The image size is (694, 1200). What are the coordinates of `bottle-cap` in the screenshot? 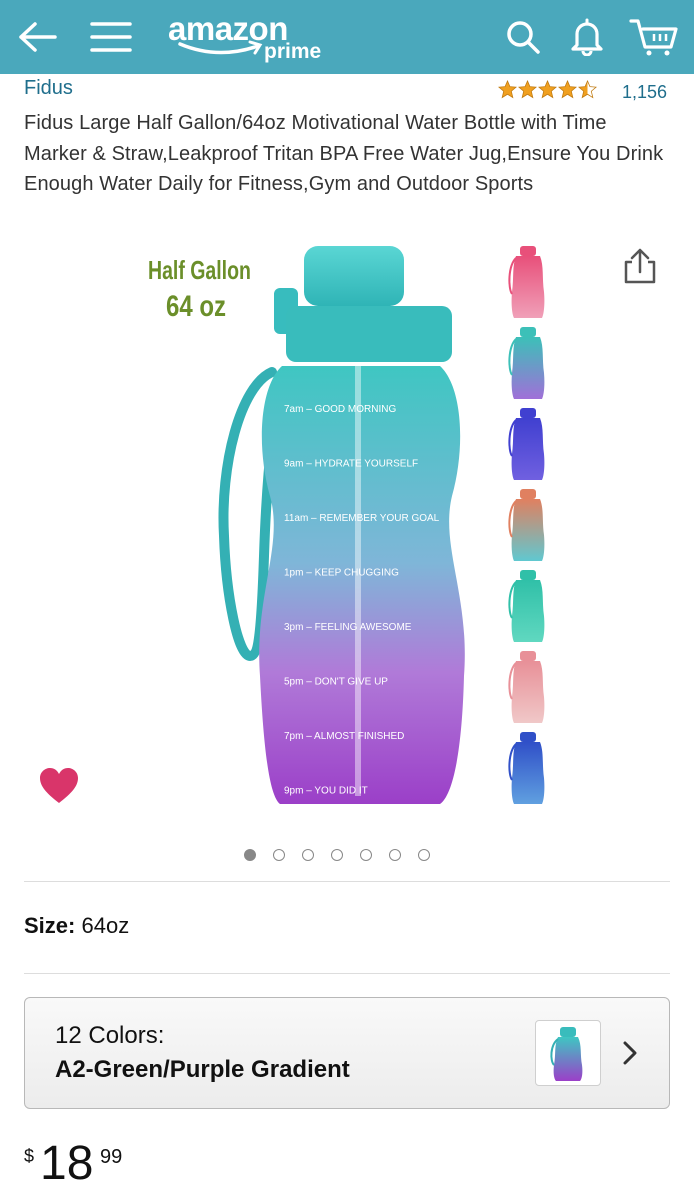 It's located at (369, 334).